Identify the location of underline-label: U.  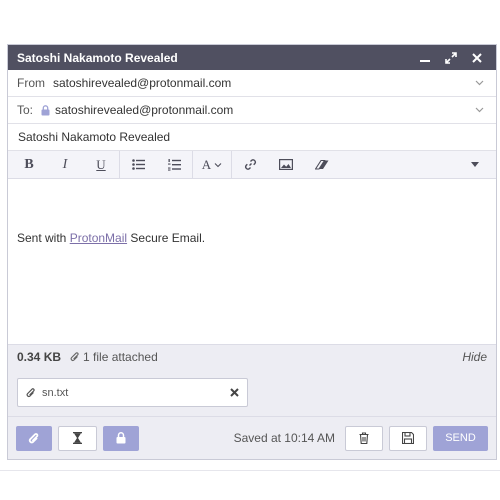
(101, 164).